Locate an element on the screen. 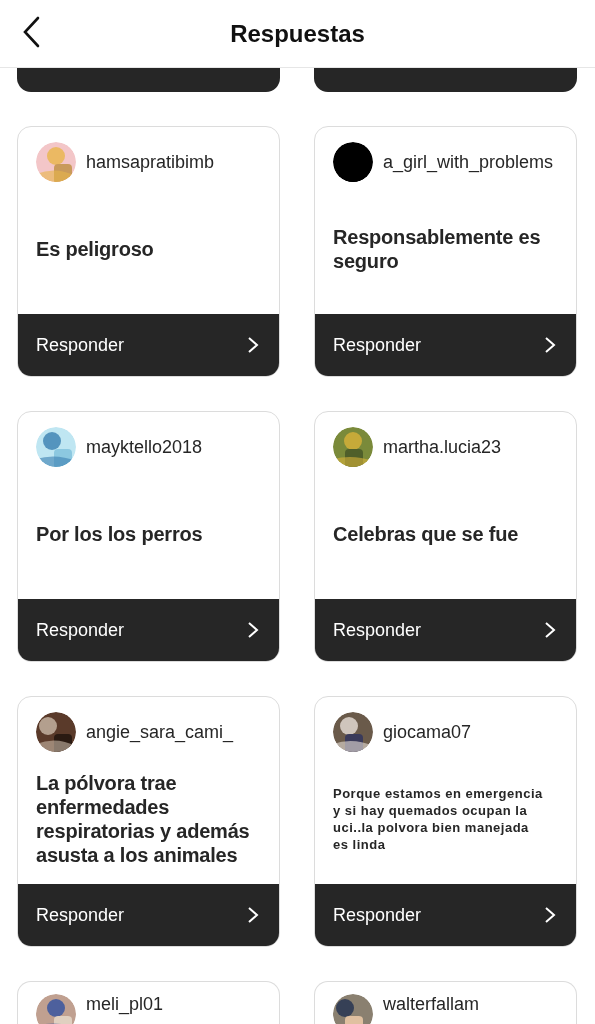 The width and height of the screenshot is (595, 1024). username: hamsapratibimb is located at coordinates (150, 162).